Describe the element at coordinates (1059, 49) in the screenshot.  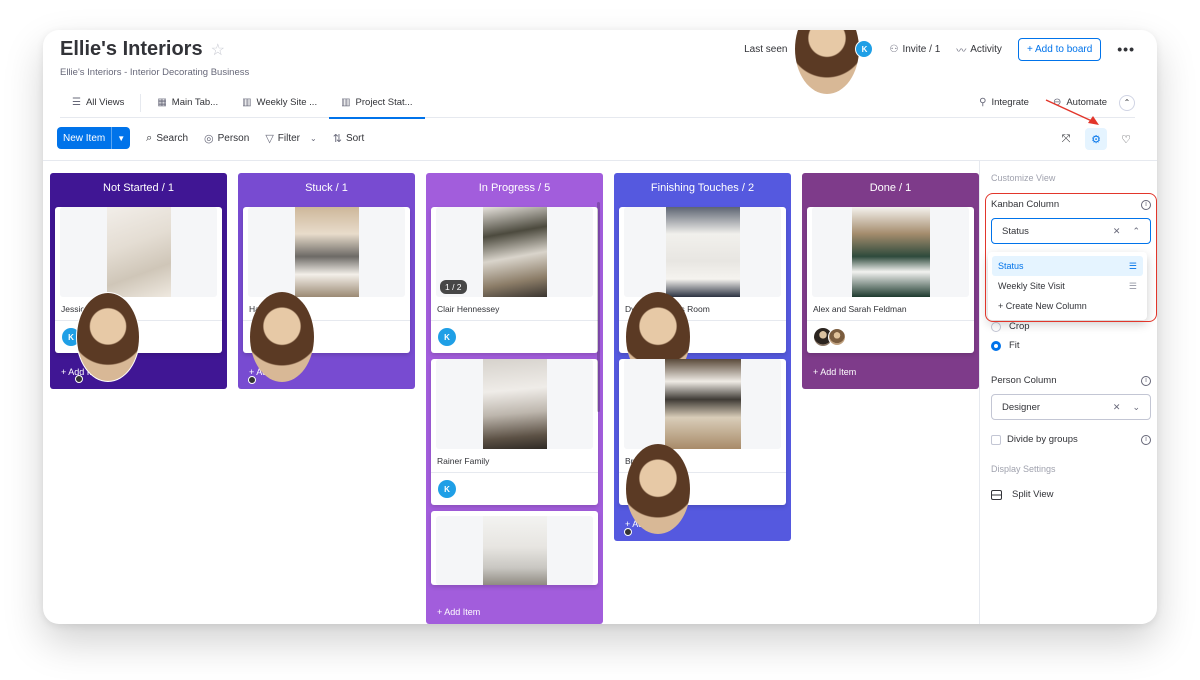
I see `add-to-board-button: + Add to board` at that location.